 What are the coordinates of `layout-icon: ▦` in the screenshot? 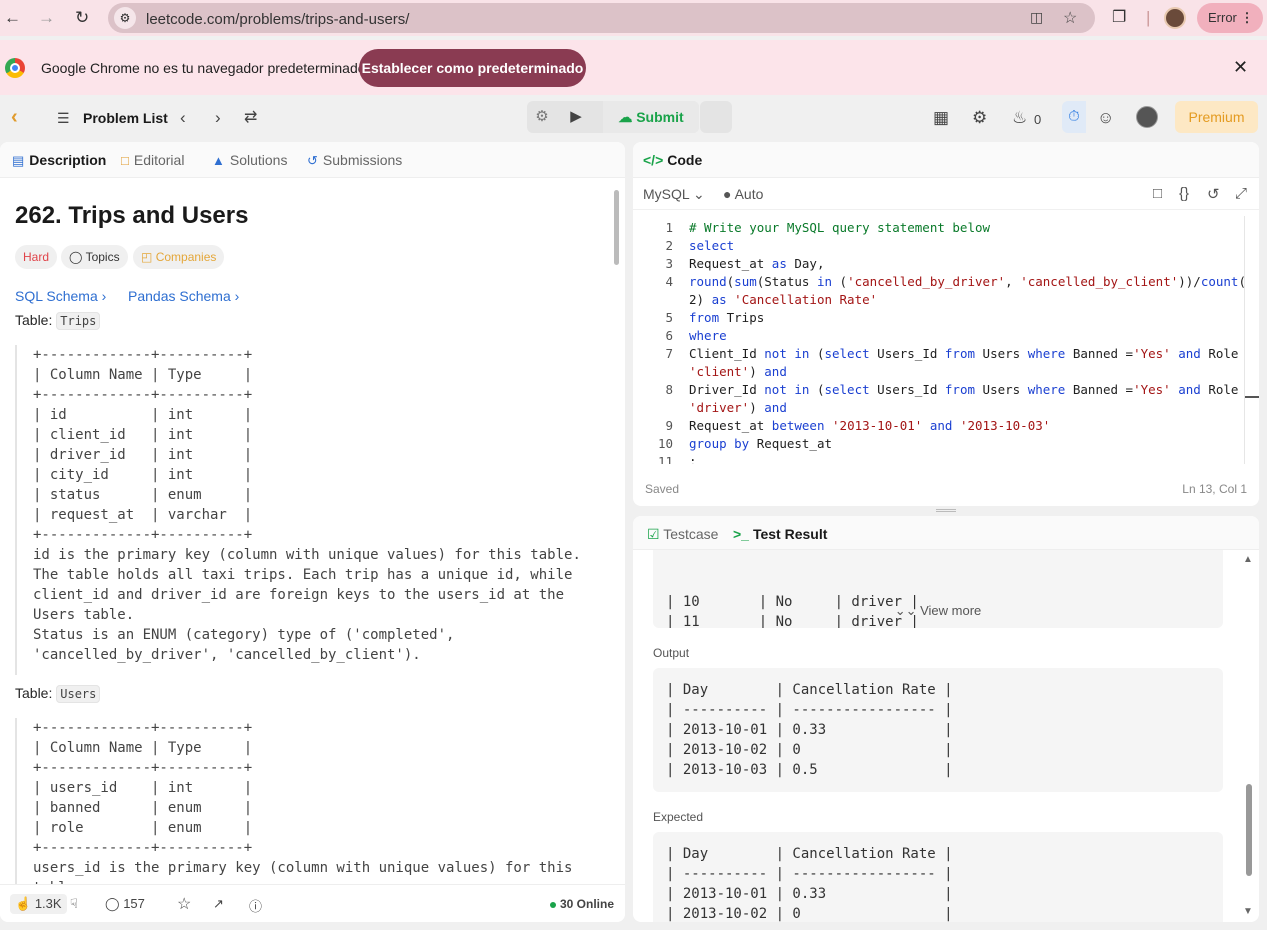 It's located at (941, 118).